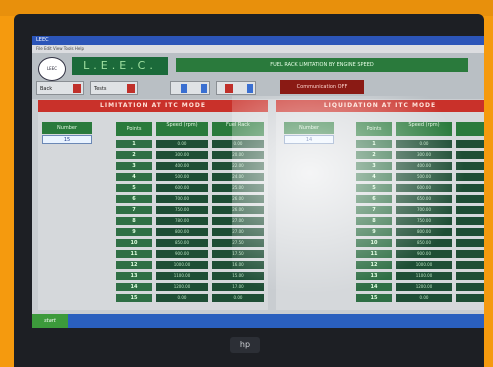 Image resolution: width=493 pixels, height=367 pixels. I want to click on speed-column-header: Speed (rpm), so click(424, 129).